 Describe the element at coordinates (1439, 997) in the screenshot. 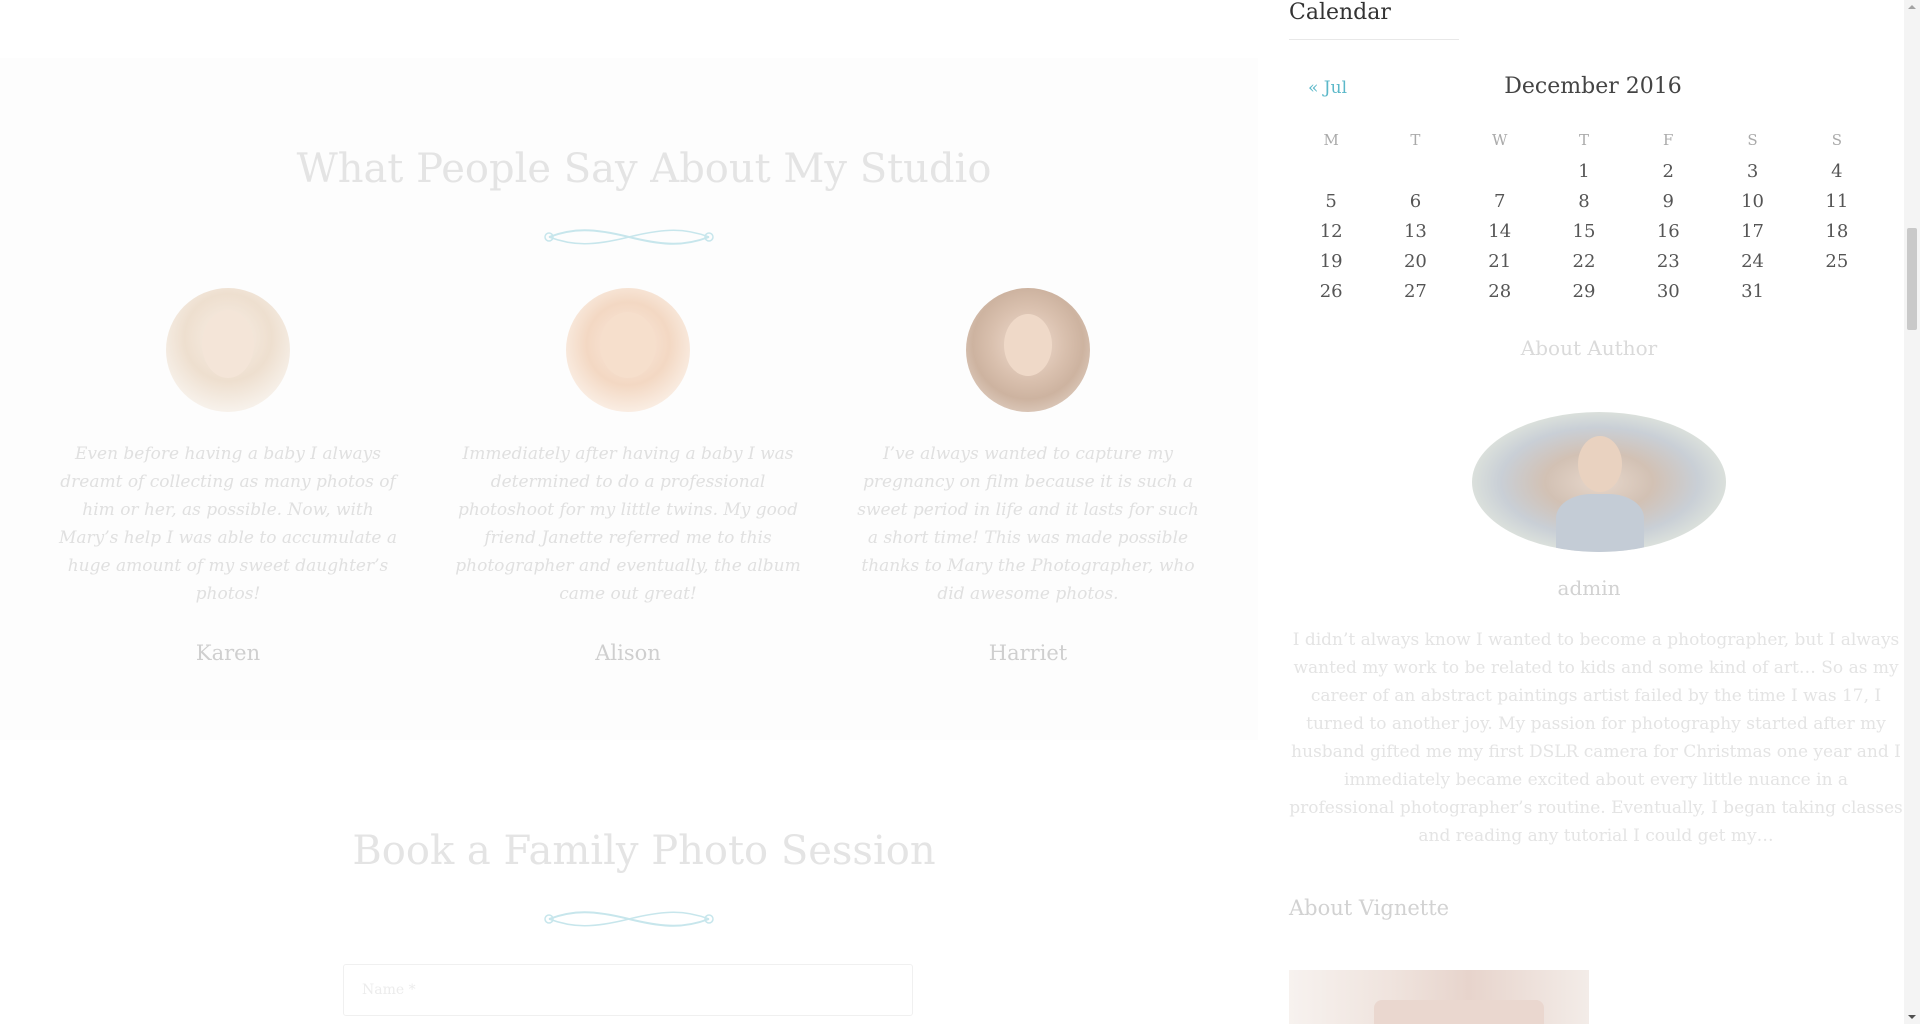

I see `vignette-image` at that location.